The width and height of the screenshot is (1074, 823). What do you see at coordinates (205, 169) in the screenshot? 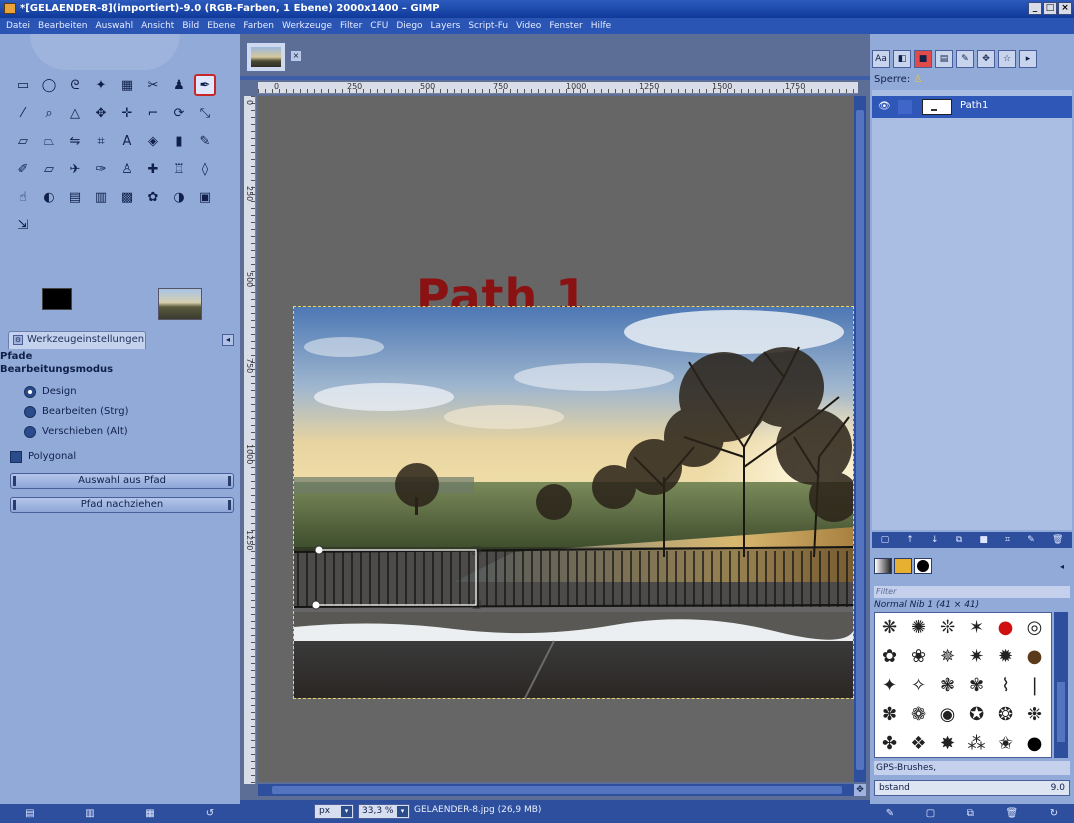
I see `blur-icon: ◊` at bounding box center [205, 169].